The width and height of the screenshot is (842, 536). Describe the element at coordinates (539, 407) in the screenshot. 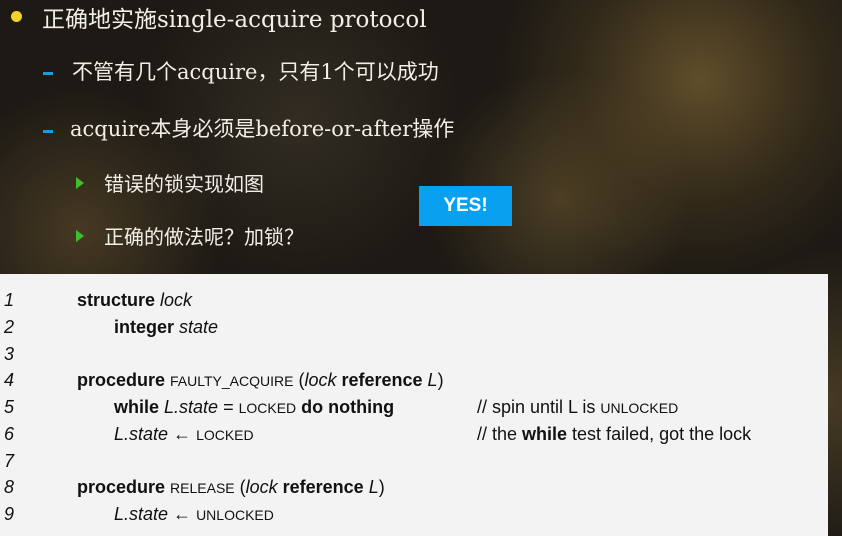

I see `comment-token: // spin until L is` at that location.